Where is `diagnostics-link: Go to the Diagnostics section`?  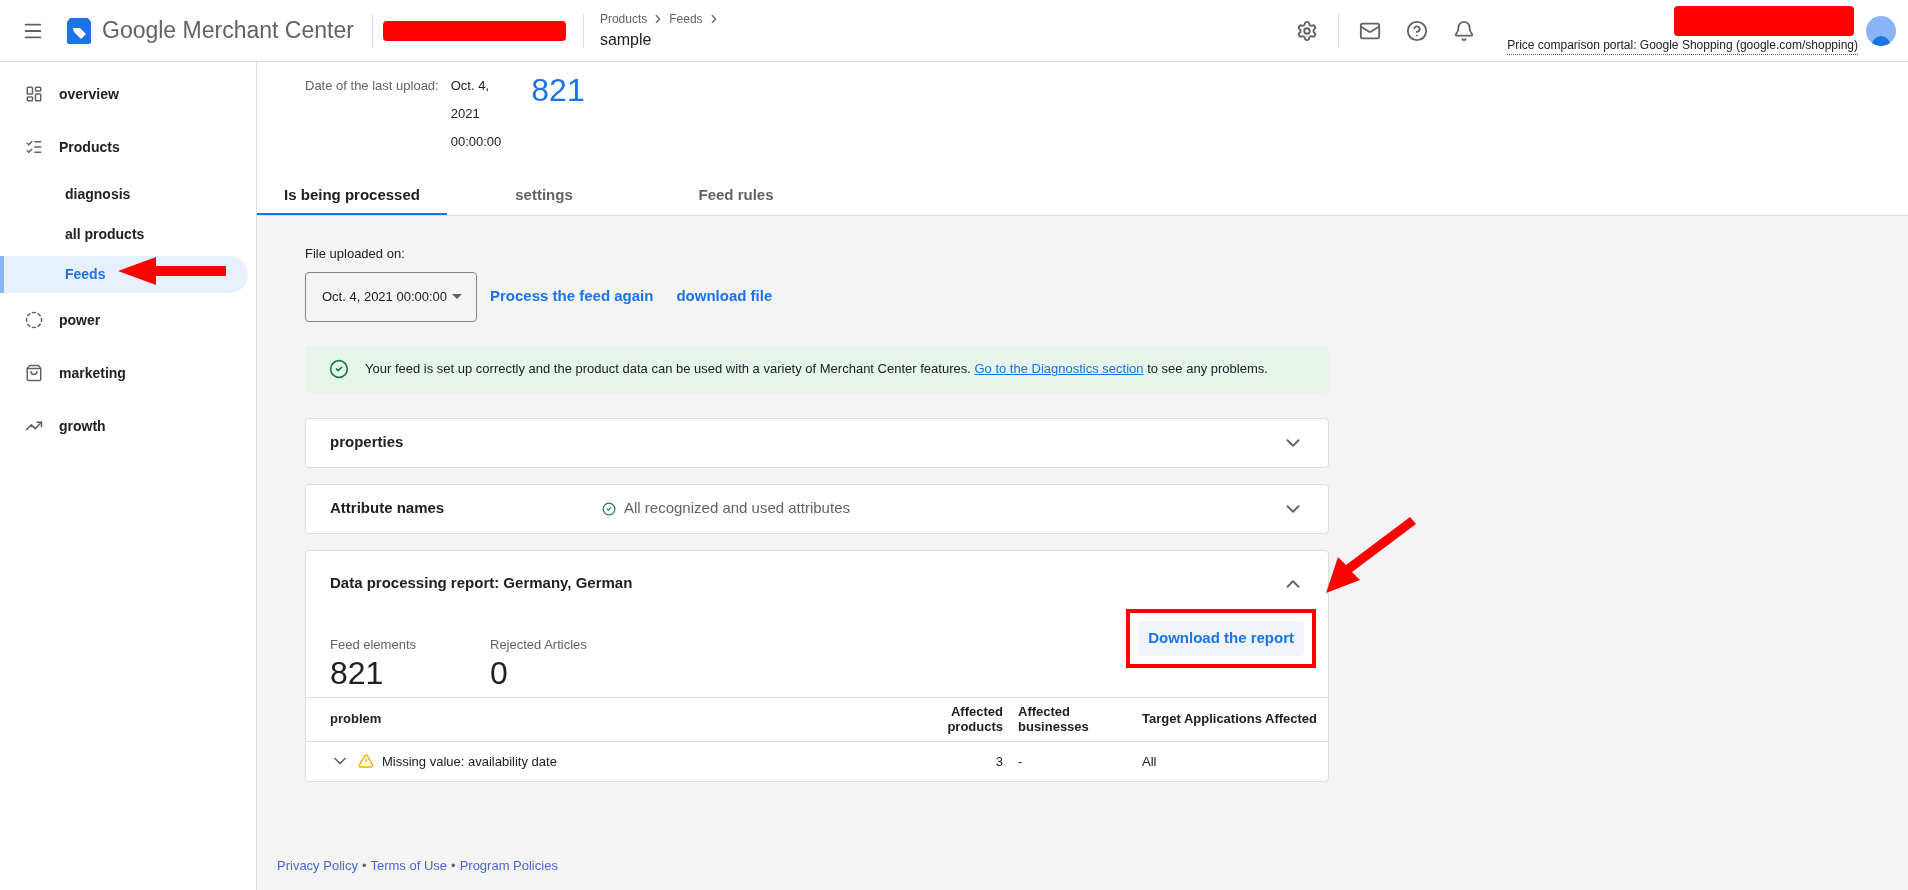
diagnostics-link: Go to the Diagnostics section is located at coordinates (1059, 369).